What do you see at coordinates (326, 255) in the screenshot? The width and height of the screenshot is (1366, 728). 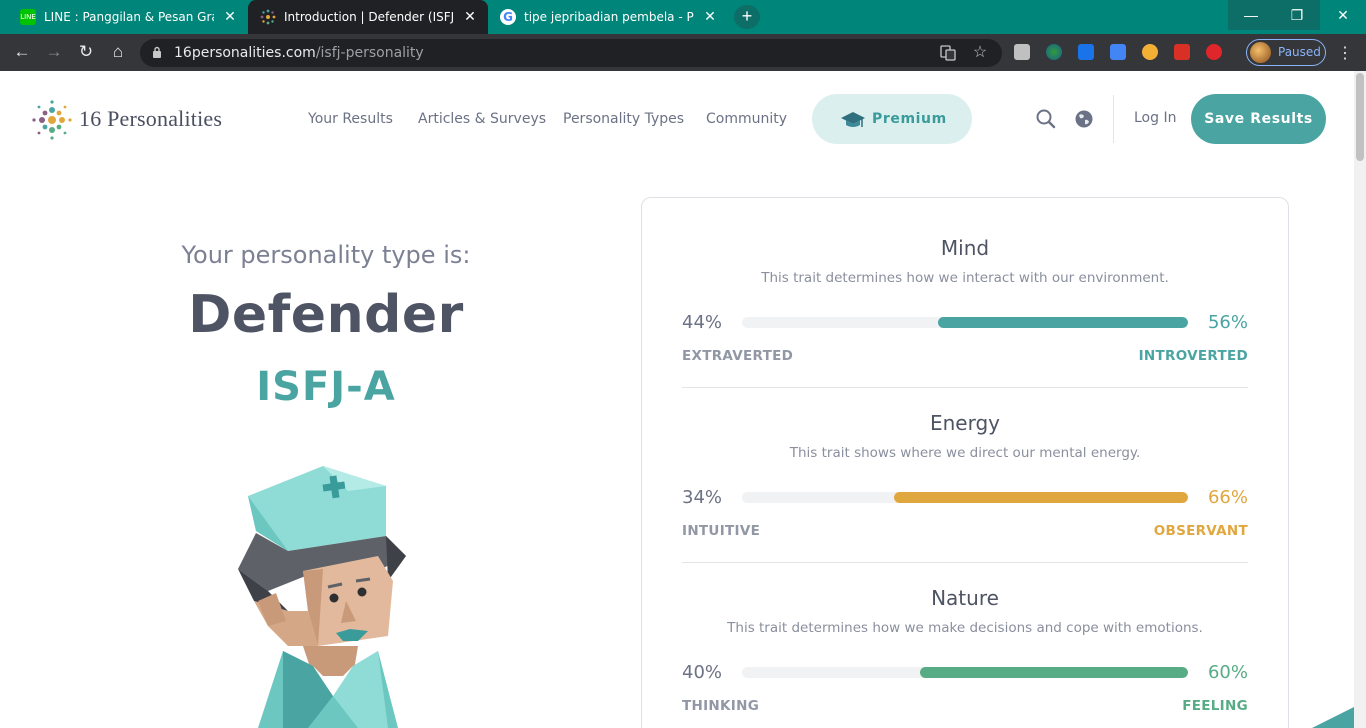 I see `personality-type-label: Your personality type is:` at bounding box center [326, 255].